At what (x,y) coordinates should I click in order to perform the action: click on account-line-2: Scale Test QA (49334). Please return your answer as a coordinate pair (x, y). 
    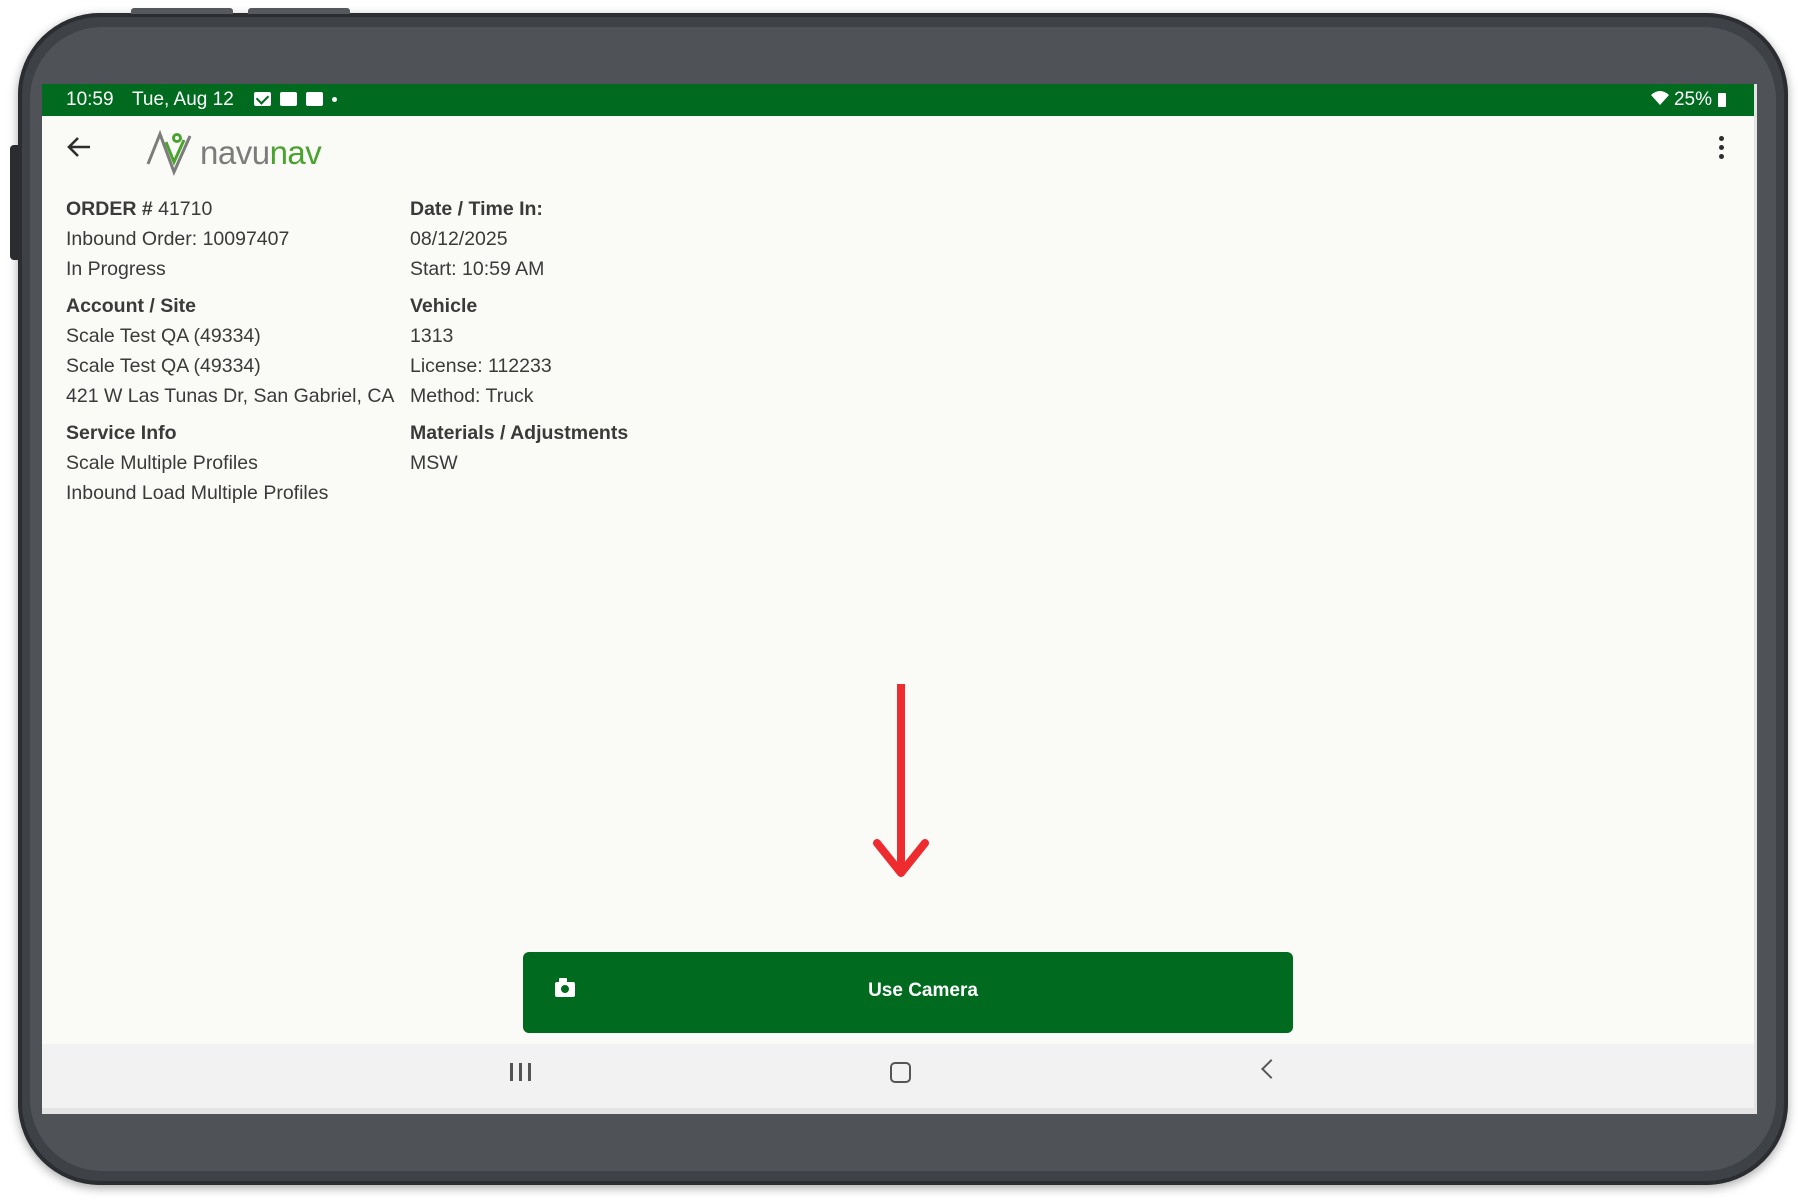
    Looking at the image, I should click on (163, 366).